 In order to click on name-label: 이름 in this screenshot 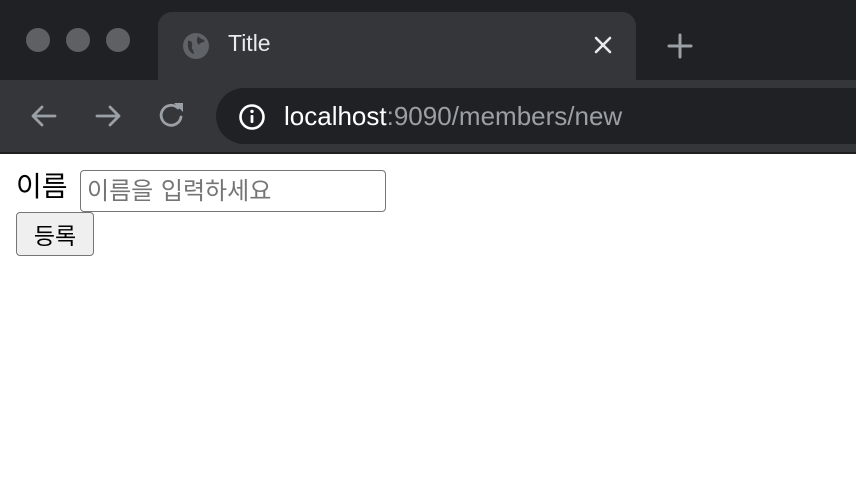, I will do `click(42, 186)`.